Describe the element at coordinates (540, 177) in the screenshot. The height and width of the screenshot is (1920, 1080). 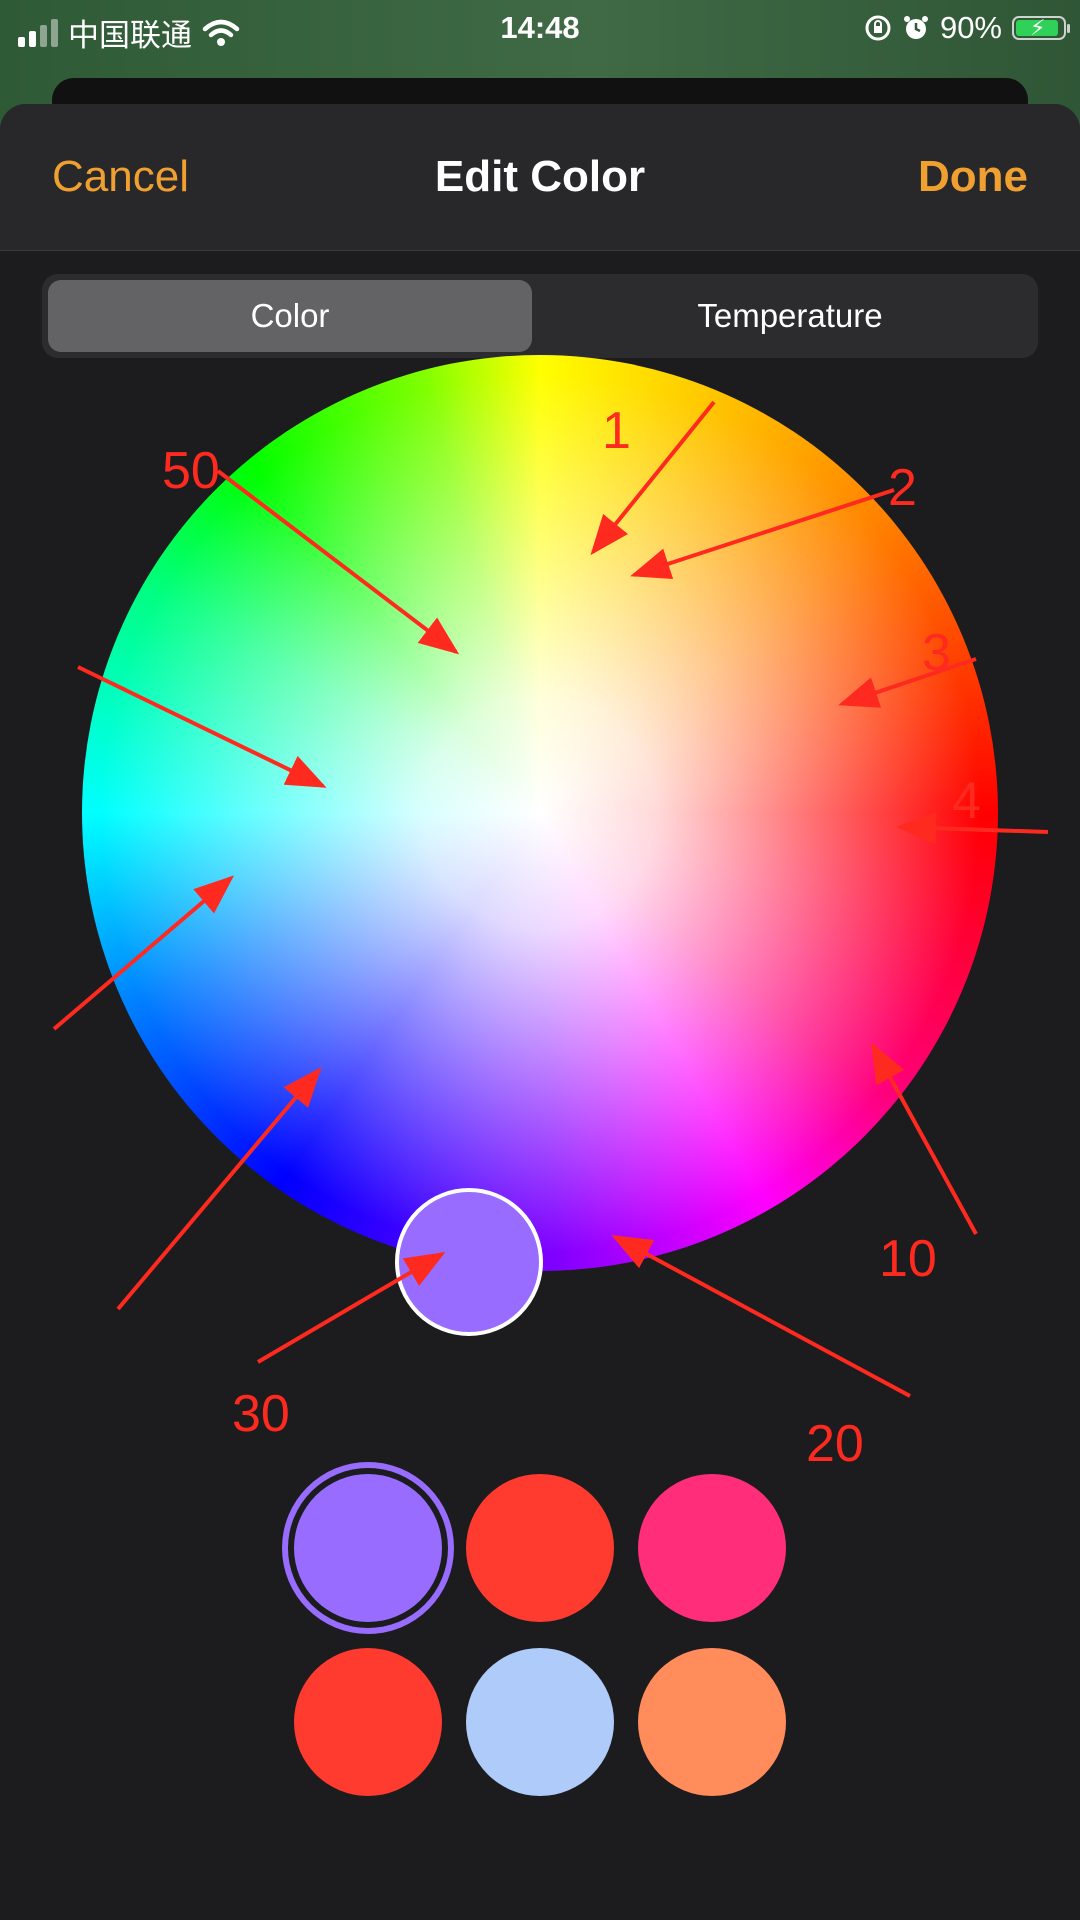
I see `nav-bar: Cancel Edit Color Done` at that location.